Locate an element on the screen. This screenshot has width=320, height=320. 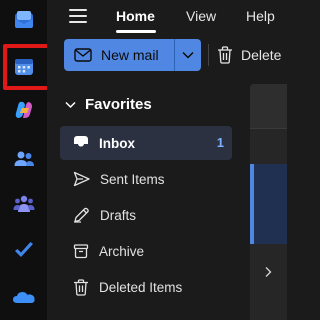
mail-icon is located at coordinates (23, 19).